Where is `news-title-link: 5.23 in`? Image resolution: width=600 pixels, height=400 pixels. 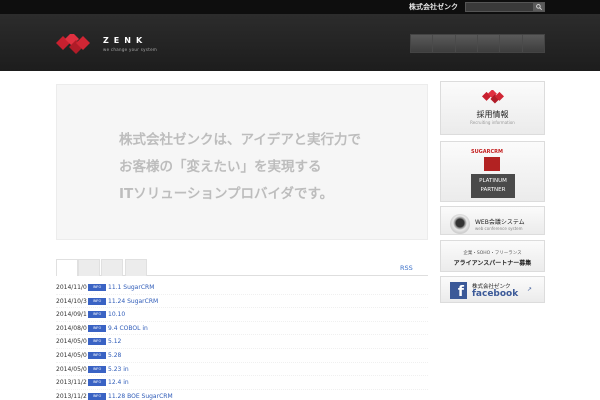
news-title-link: 5.23 in is located at coordinates (118, 369).